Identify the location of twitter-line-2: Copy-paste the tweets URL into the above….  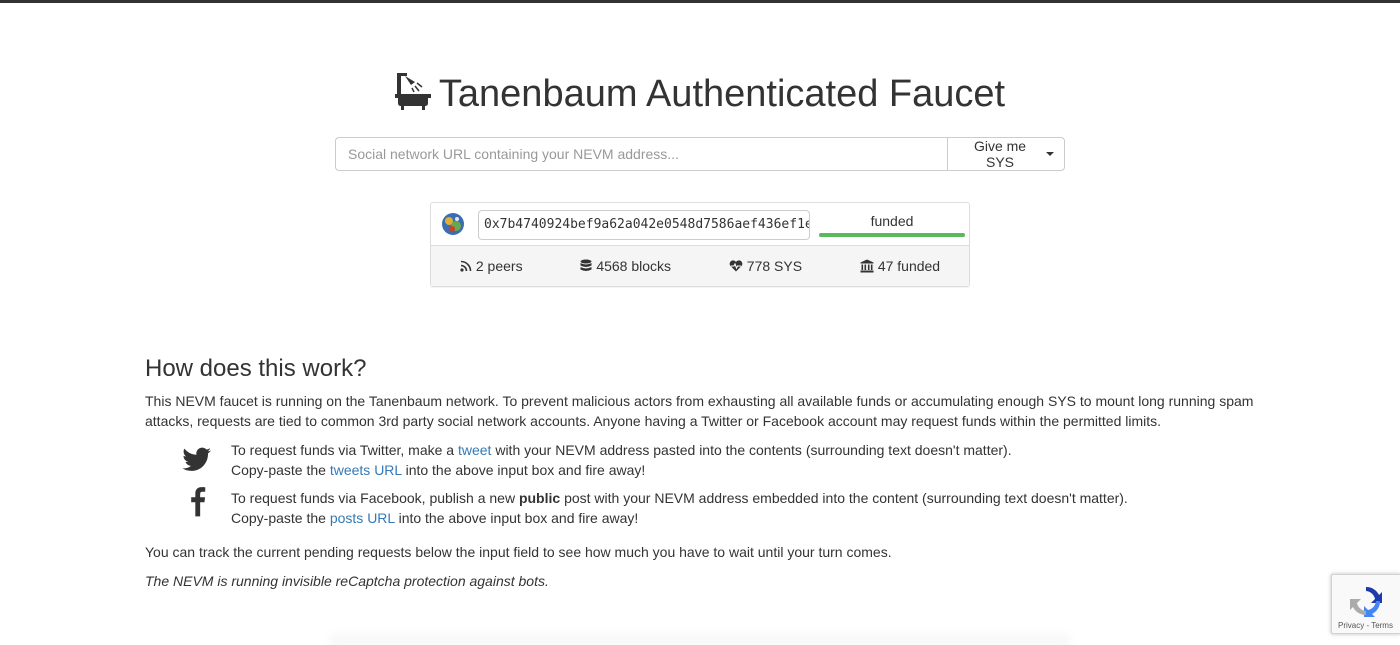
(438, 470).